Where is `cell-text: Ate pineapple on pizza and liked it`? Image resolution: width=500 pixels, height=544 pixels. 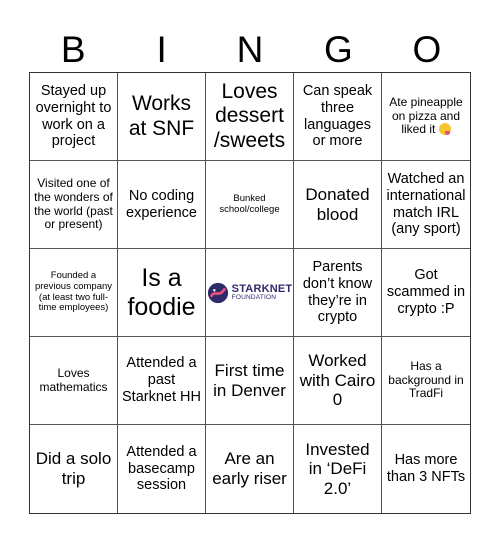
cell-text: Ate pineapple on pizza and liked it is located at coordinates (426, 115).